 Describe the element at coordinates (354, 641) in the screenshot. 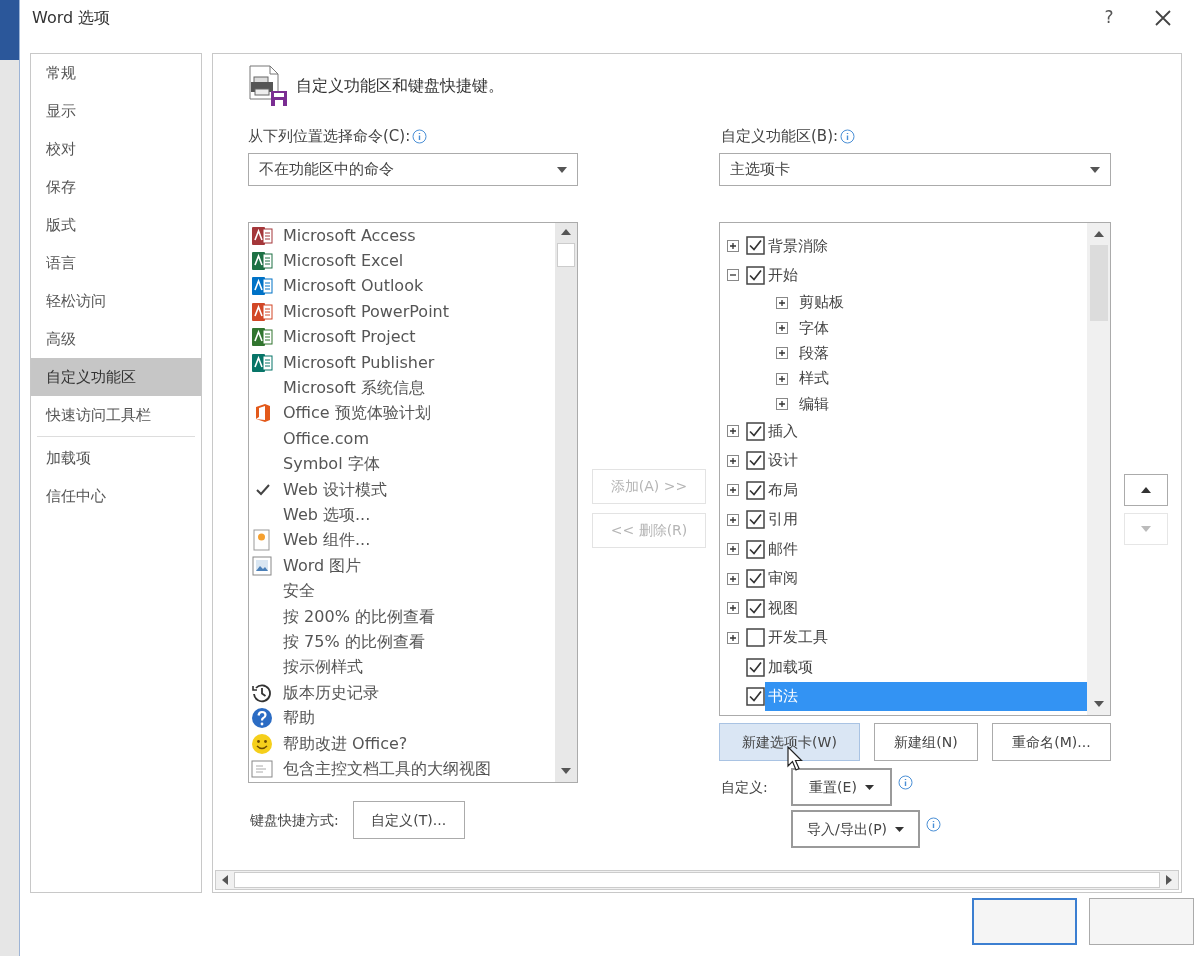

I see `list-item: 按 75% 的比例查看` at that location.